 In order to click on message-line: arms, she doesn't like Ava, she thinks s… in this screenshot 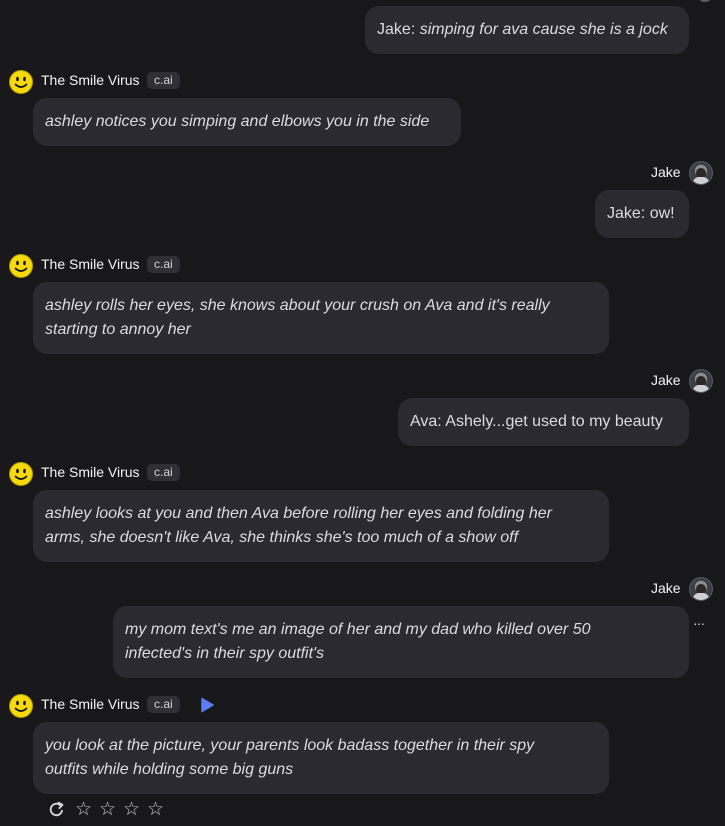, I will do `click(282, 537)`.